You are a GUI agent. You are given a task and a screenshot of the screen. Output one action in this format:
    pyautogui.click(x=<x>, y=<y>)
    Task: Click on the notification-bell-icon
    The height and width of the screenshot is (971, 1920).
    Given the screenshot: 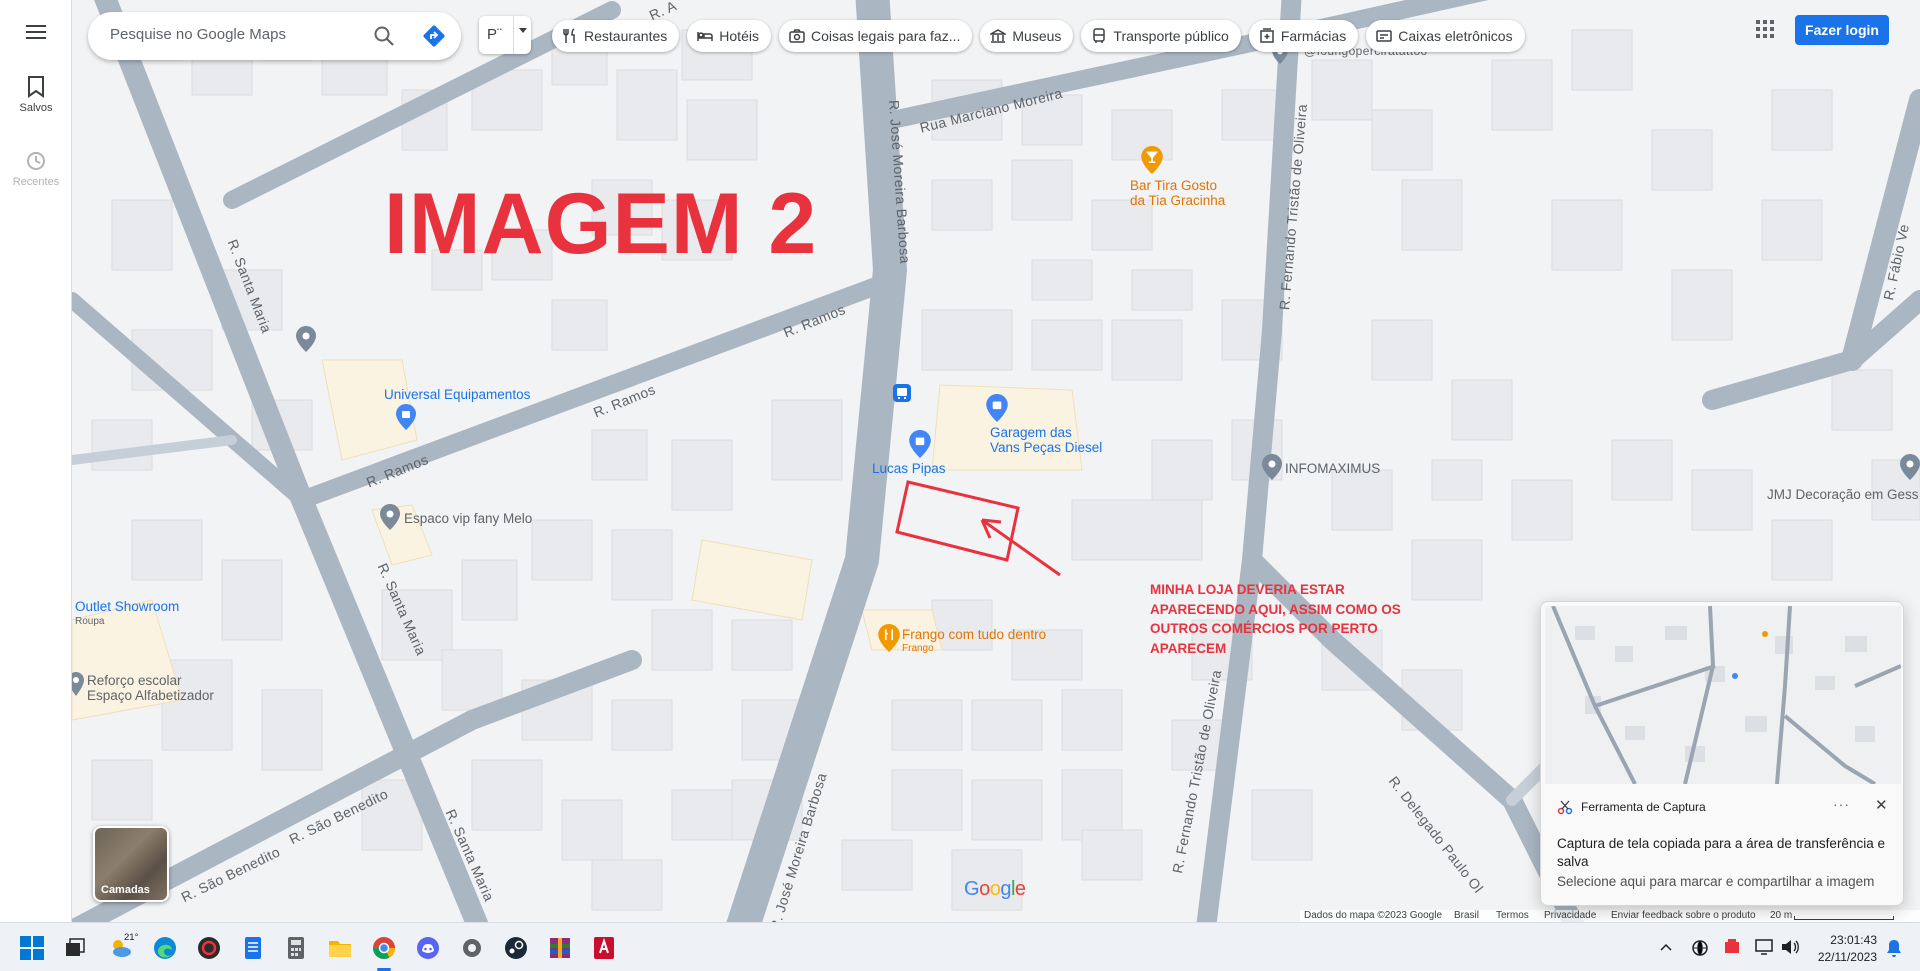 What is the action you would take?
    pyautogui.click(x=1894, y=948)
    